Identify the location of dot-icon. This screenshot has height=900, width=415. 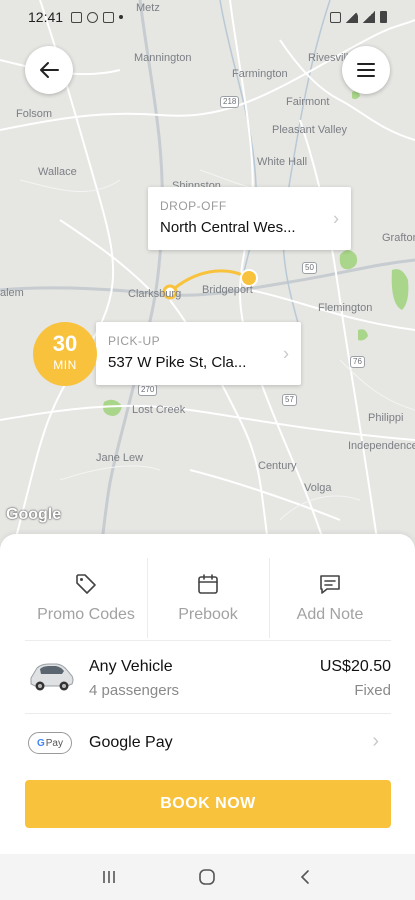
(121, 17).